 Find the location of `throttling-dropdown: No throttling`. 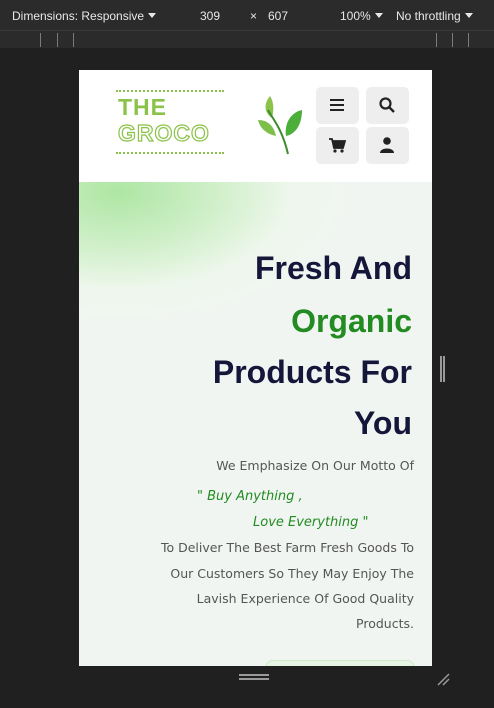

throttling-dropdown: No throttling is located at coordinates (434, 16).